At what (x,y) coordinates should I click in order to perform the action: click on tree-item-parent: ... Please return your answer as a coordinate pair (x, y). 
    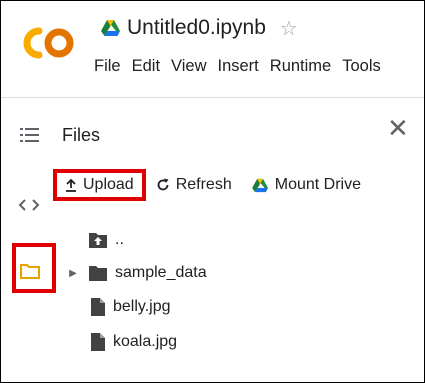
    Looking at the image, I should click on (106, 240).